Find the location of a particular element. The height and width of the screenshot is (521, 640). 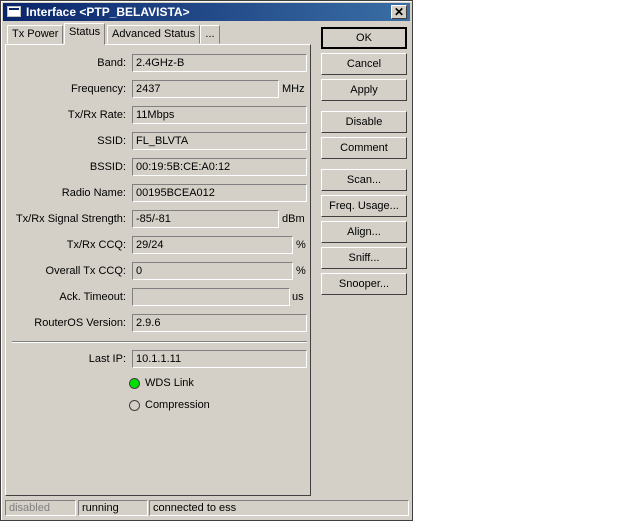

comment-button: Comment is located at coordinates (364, 148).